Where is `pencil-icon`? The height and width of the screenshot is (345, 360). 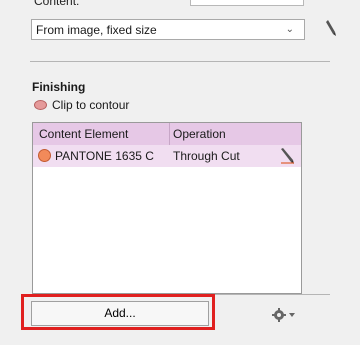 pencil-icon is located at coordinates (331, 29).